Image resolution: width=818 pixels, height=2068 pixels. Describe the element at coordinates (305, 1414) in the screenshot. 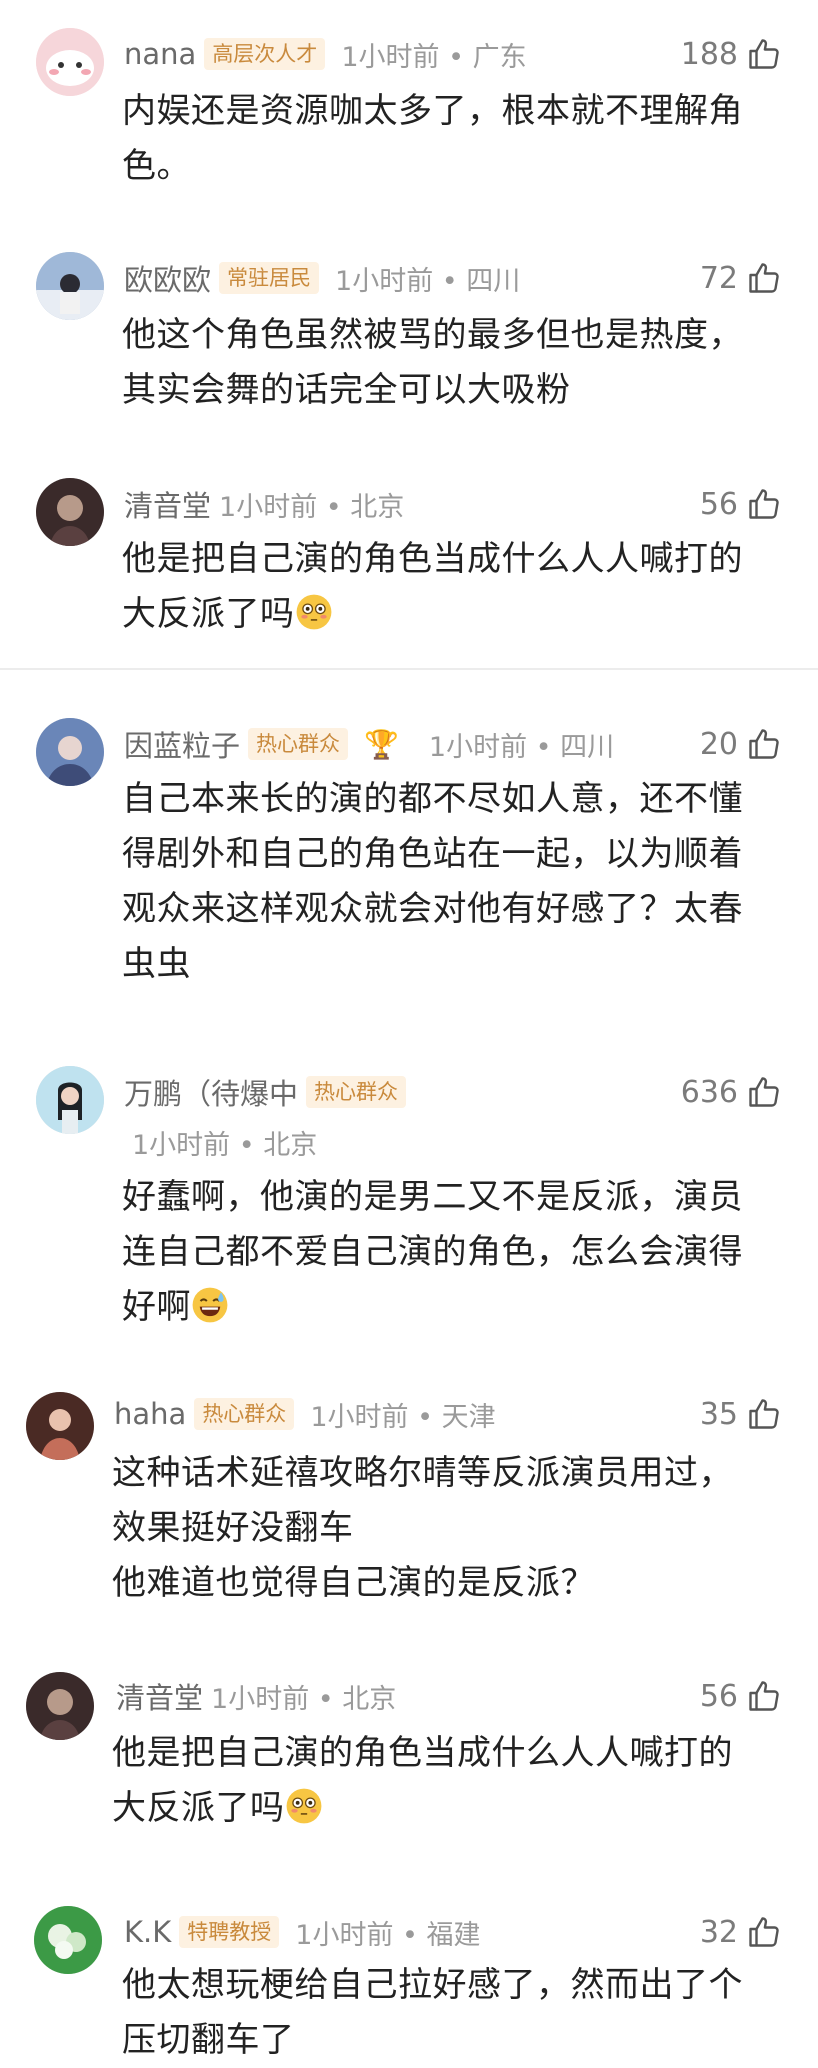

I see `comment-header: haha 热心群众 1小时前 • 天津` at that location.